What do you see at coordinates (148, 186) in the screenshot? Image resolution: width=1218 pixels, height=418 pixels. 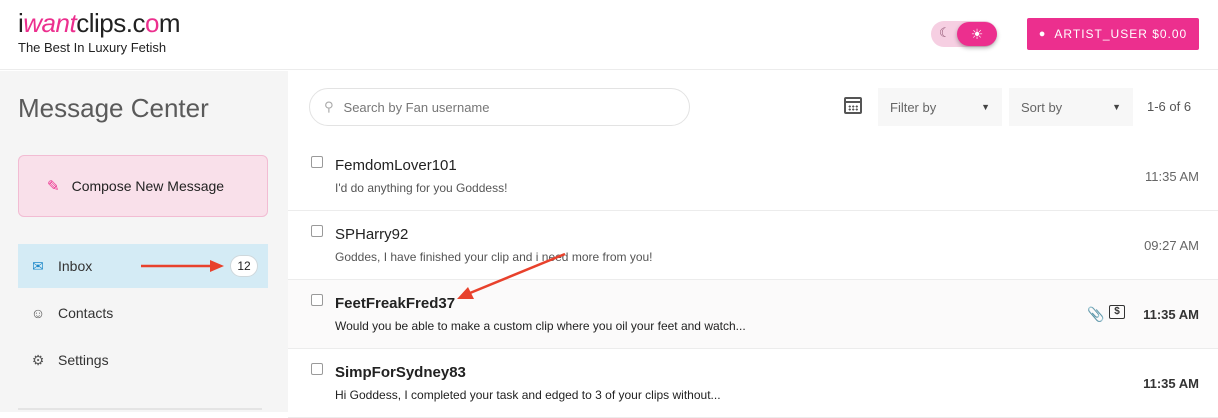 I see `compose-label: Compose New Message` at bounding box center [148, 186].